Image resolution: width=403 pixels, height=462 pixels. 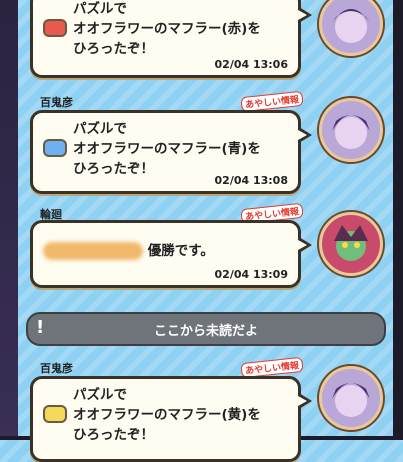 I want to click on message-bubble: 優勝です。 02/04 13:09, so click(x=171, y=254).